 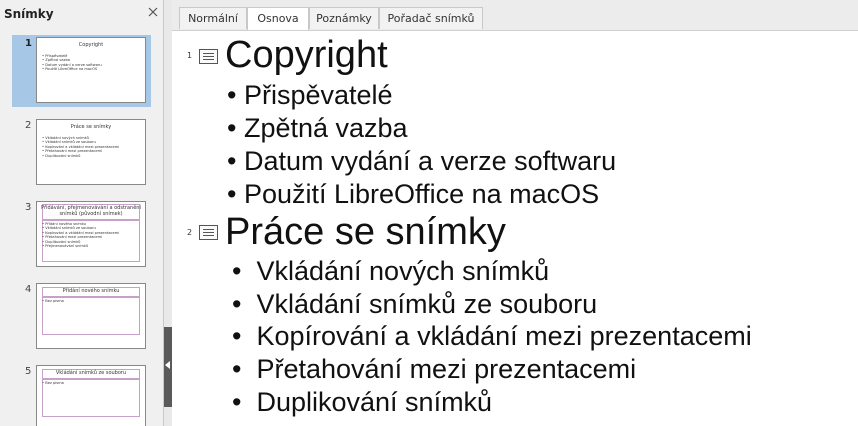 I want to click on outline-bullet-text: Použití LibreOffice na macOS, so click(x=421, y=194).